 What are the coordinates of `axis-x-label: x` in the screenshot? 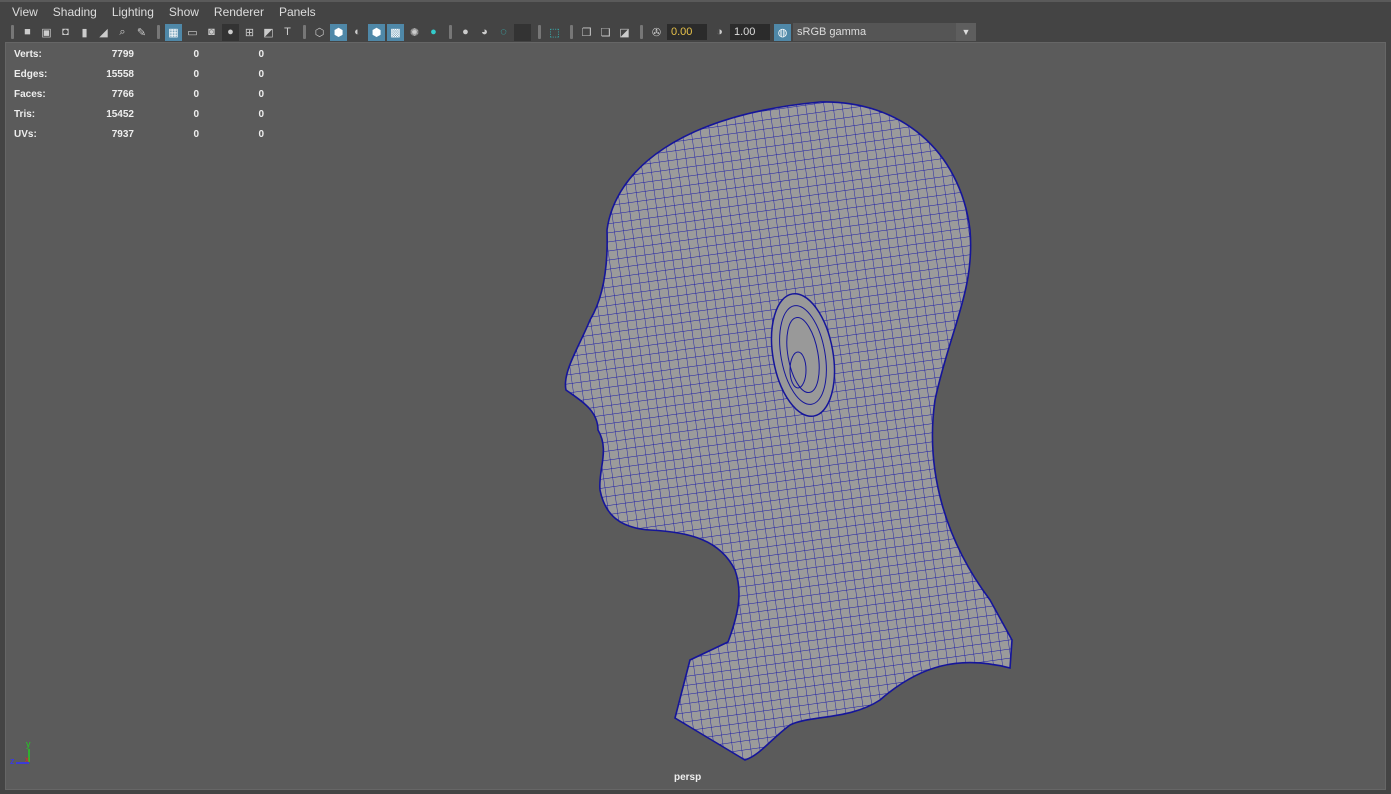 It's located at (27, 759).